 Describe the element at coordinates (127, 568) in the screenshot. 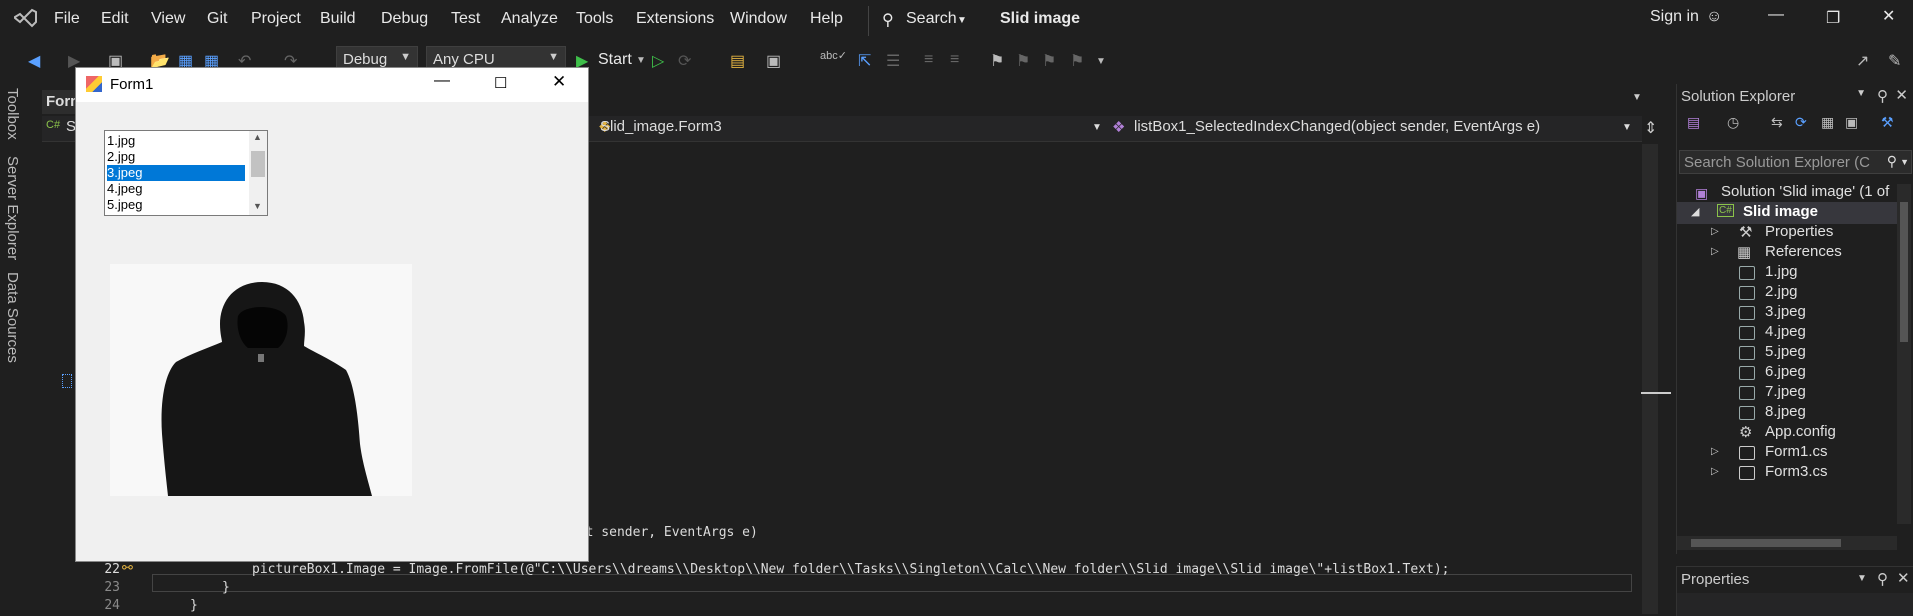

I see `lightbulb-icon: ⚯` at that location.